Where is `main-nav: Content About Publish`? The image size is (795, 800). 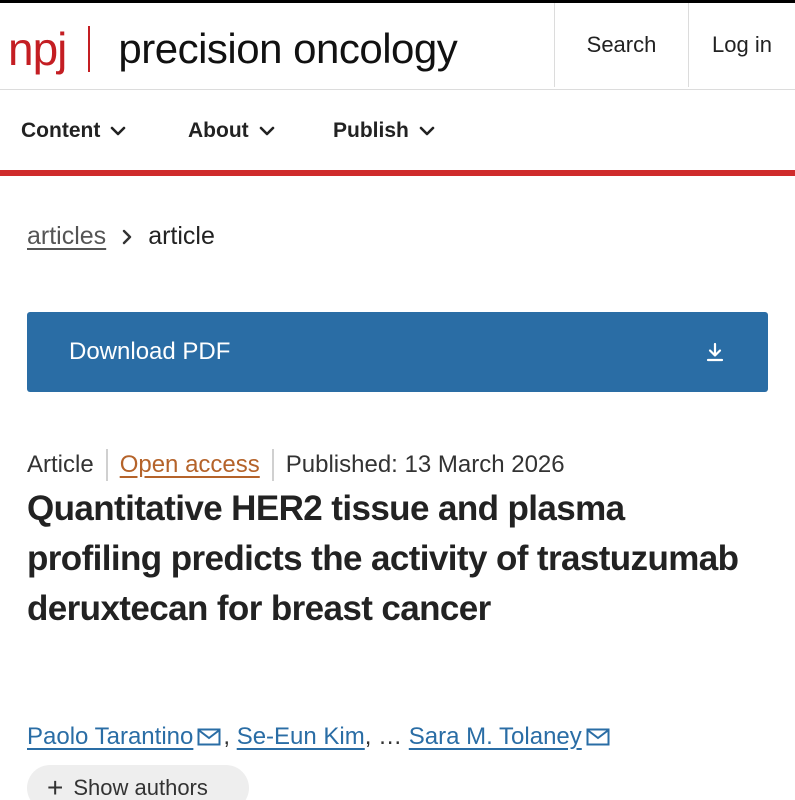 main-nav: Content About Publish is located at coordinates (397, 133).